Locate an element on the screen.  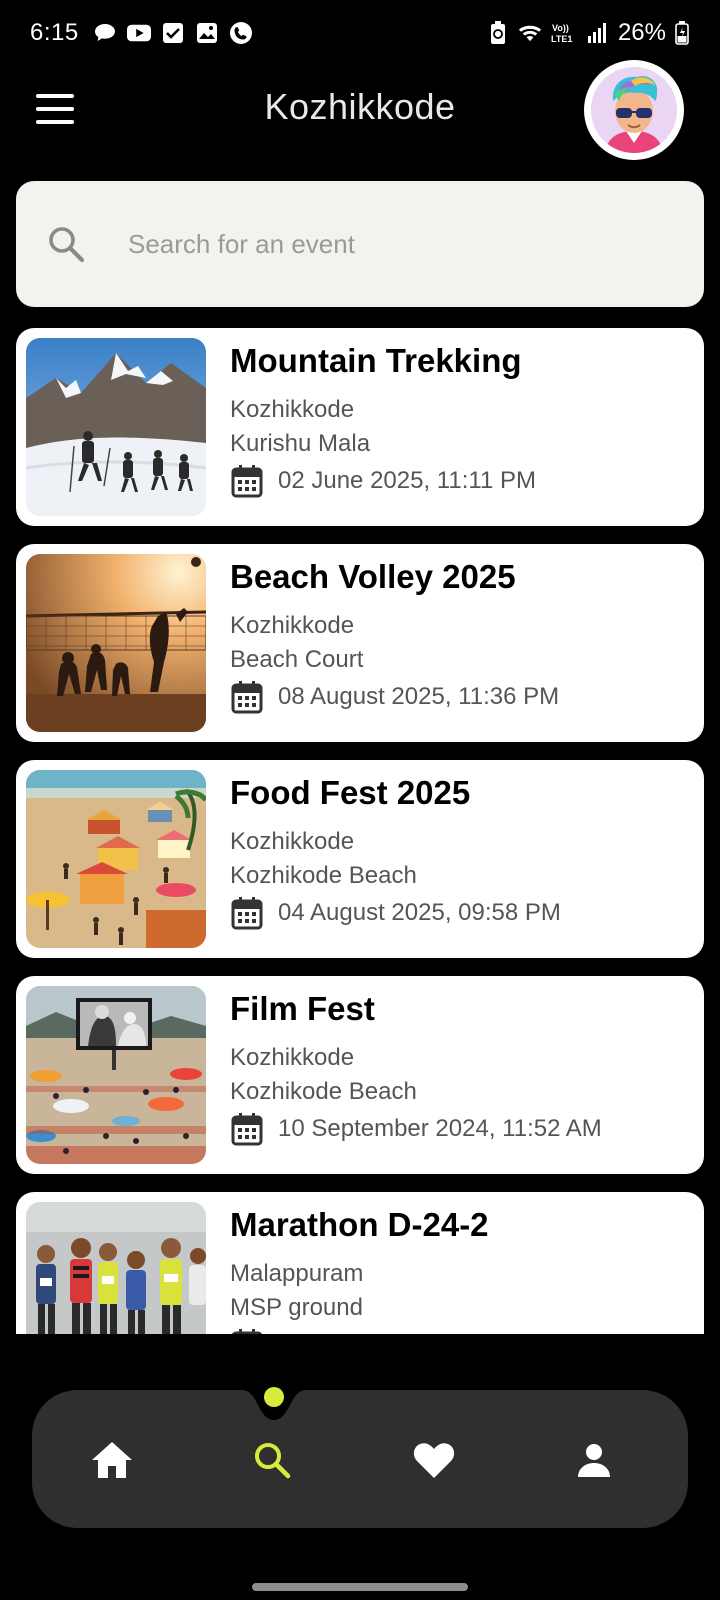
nav-home is located at coordinates (112, 1462).